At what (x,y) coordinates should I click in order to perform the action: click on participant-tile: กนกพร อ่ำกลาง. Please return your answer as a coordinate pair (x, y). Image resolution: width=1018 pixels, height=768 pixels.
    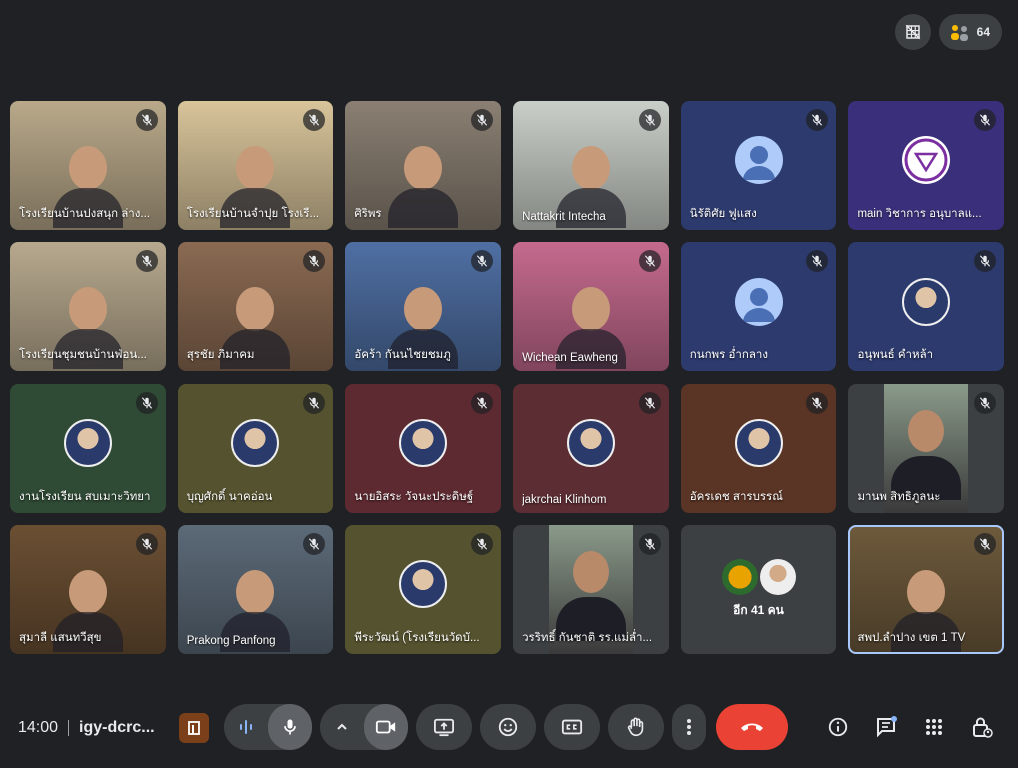
    Looking at the image, I should click on (758, 307).